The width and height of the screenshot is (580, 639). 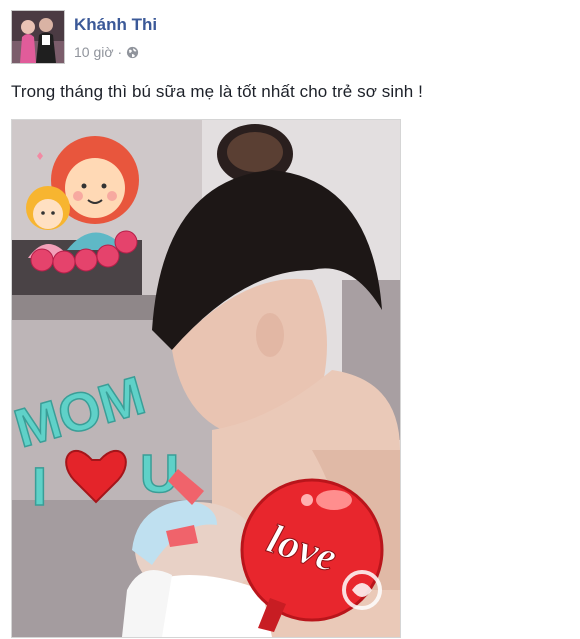 I want to click on avatar, so click(x=38, y=37).